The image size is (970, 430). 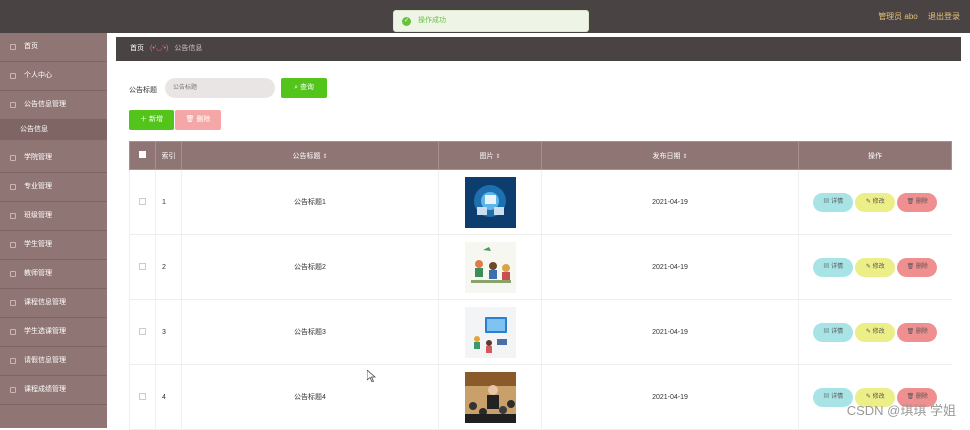 I want to click on image-header: 图片 ⇕, so click(x=490, y=155).